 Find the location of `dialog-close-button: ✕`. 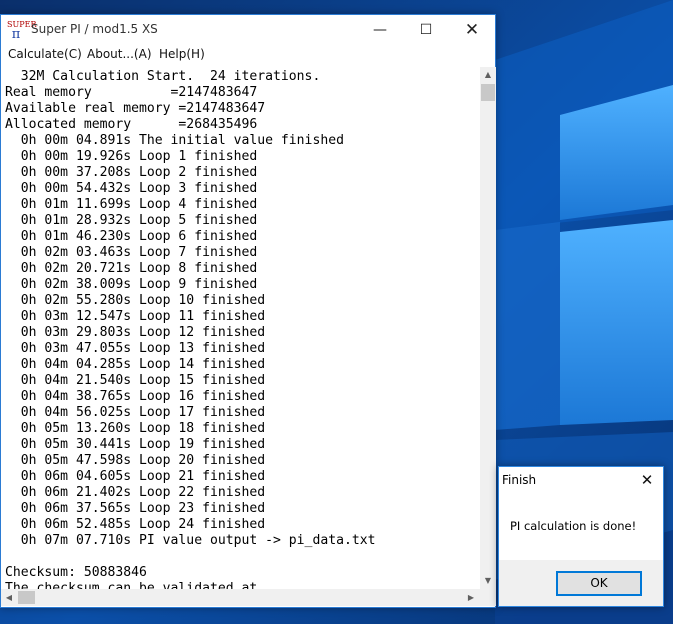

dialog-close-button: ✕ is located at coordinates (647, 480).